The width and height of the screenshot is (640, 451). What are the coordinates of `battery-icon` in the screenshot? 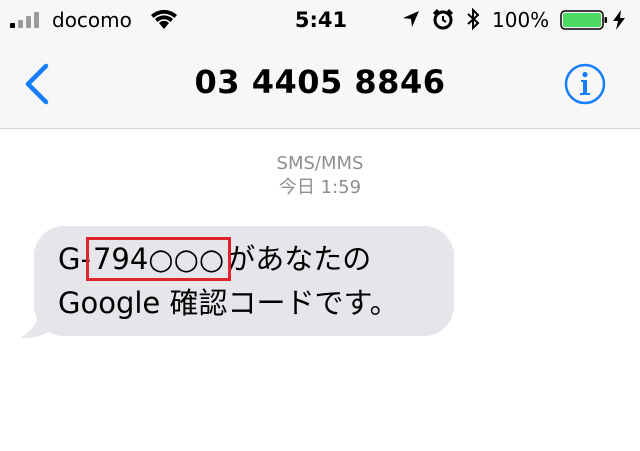 It's located at (583, 20).